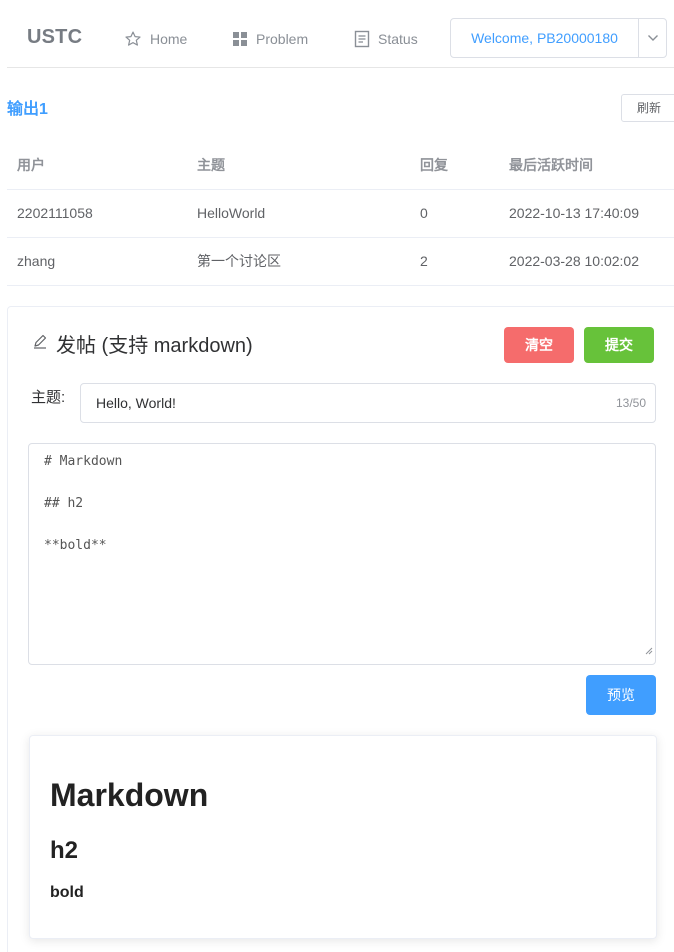 The height and width of the screenshot is (952, 674). Describe the element at coordinates (75, 545) in the screenshot. I see `editor-line: **bold**` at that location.